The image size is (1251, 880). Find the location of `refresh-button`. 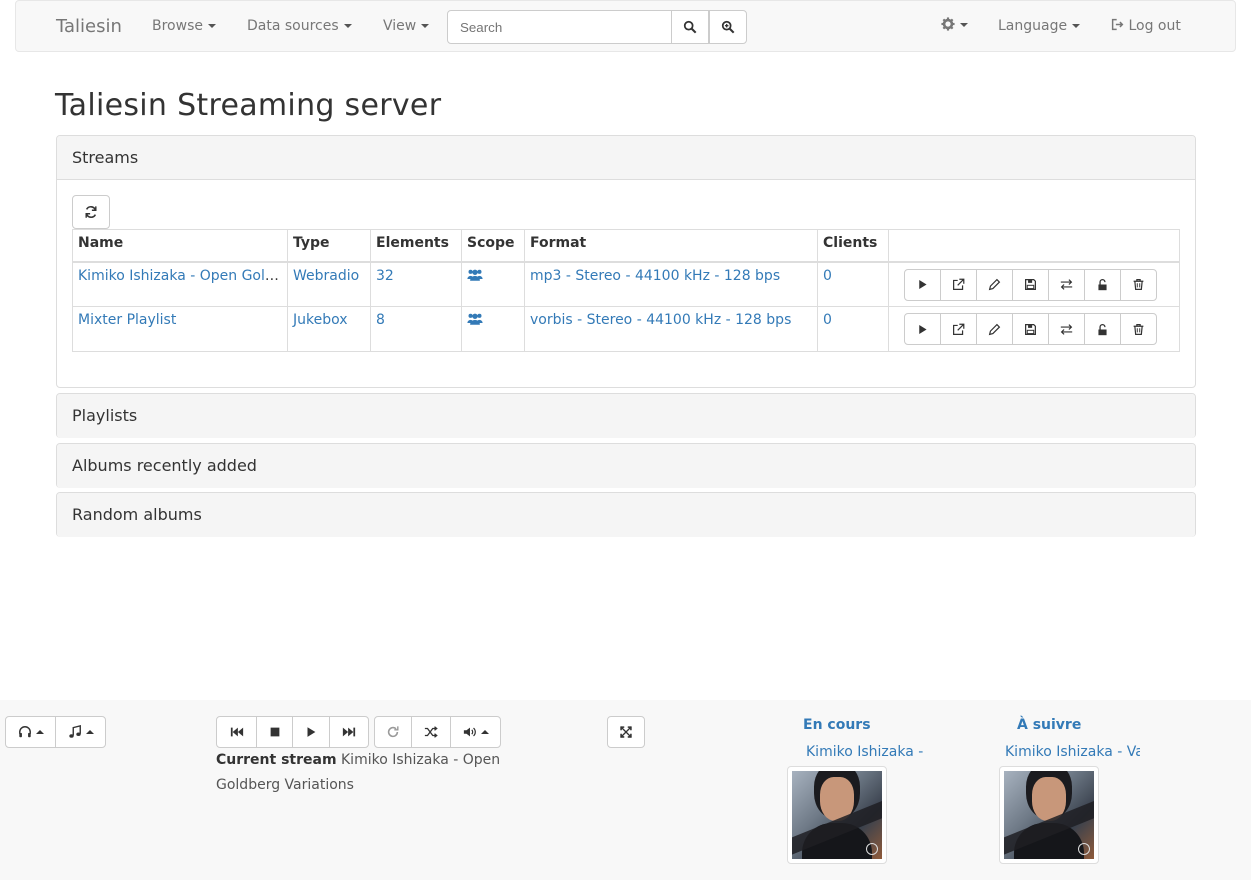

refresh-button is located at coordinates (91, 212).